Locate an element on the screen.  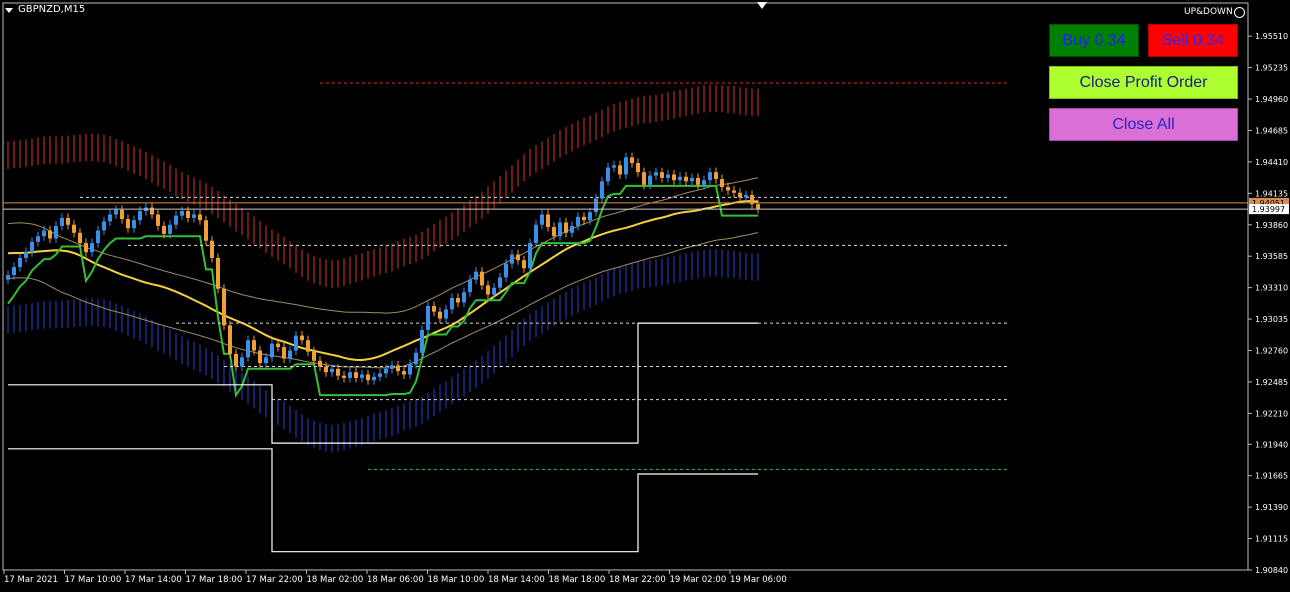
x-tick-label: 17 Mar 14:00 is located at coordinates (153, 580).